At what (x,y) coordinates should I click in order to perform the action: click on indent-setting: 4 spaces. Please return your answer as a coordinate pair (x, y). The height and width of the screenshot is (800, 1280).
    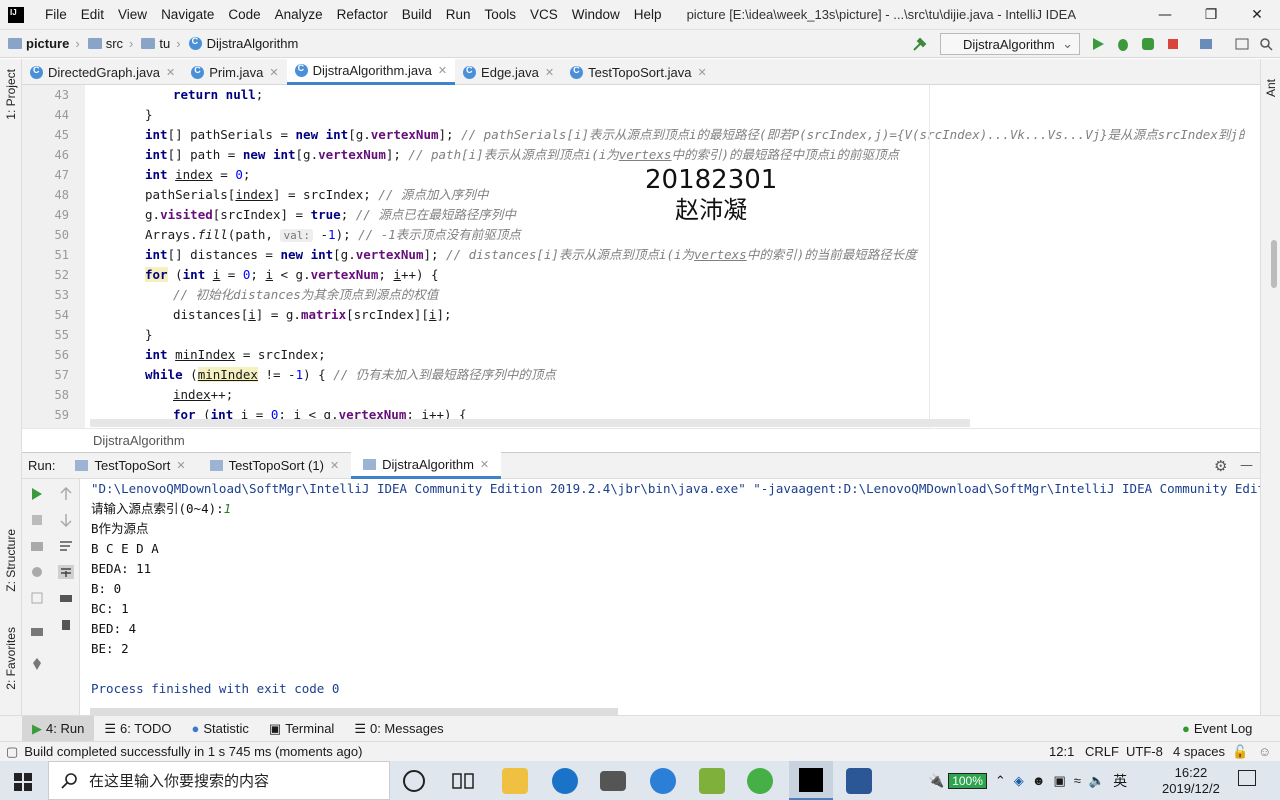
    Looking at the image, I should click on (1199, 751).